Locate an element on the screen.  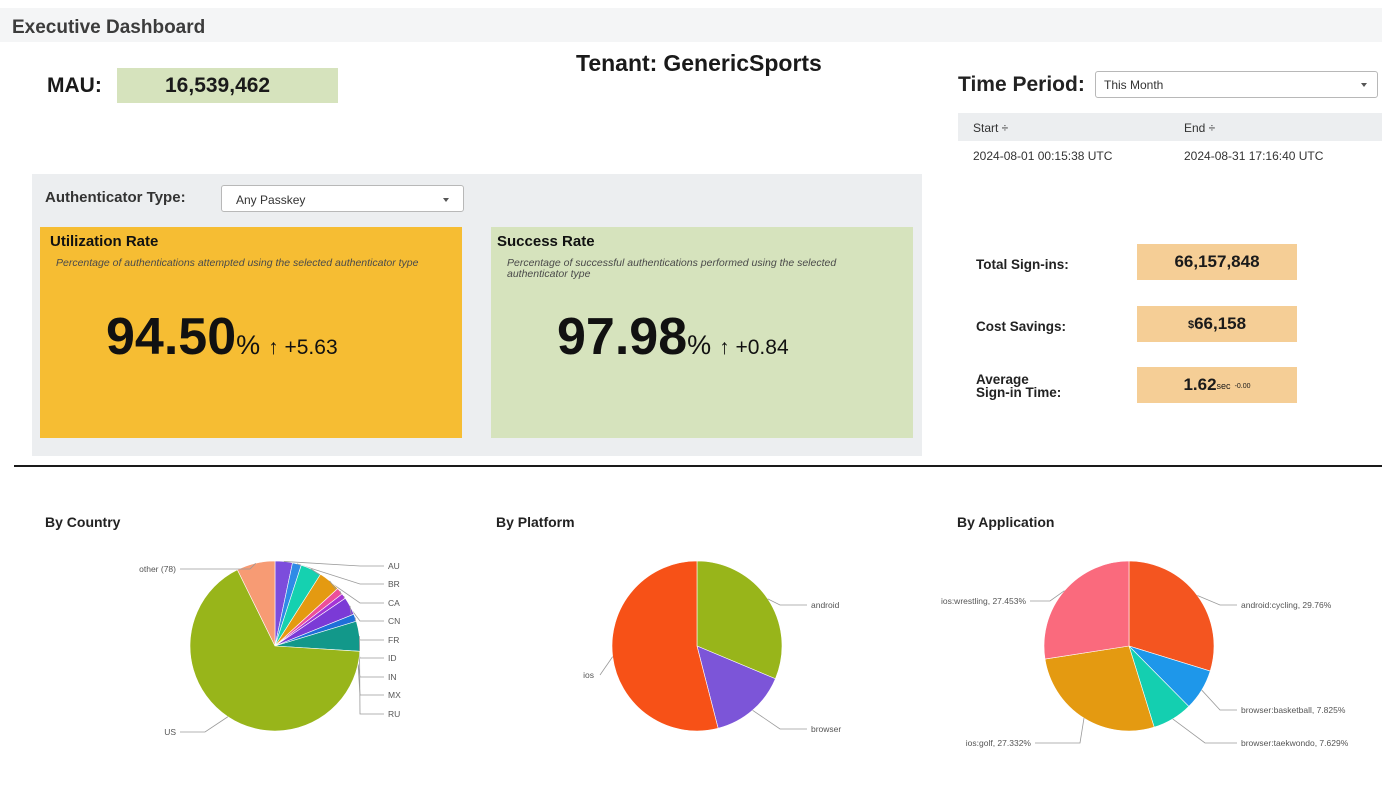
utilization-value: 94.50 is located at coordinates (171, 337).